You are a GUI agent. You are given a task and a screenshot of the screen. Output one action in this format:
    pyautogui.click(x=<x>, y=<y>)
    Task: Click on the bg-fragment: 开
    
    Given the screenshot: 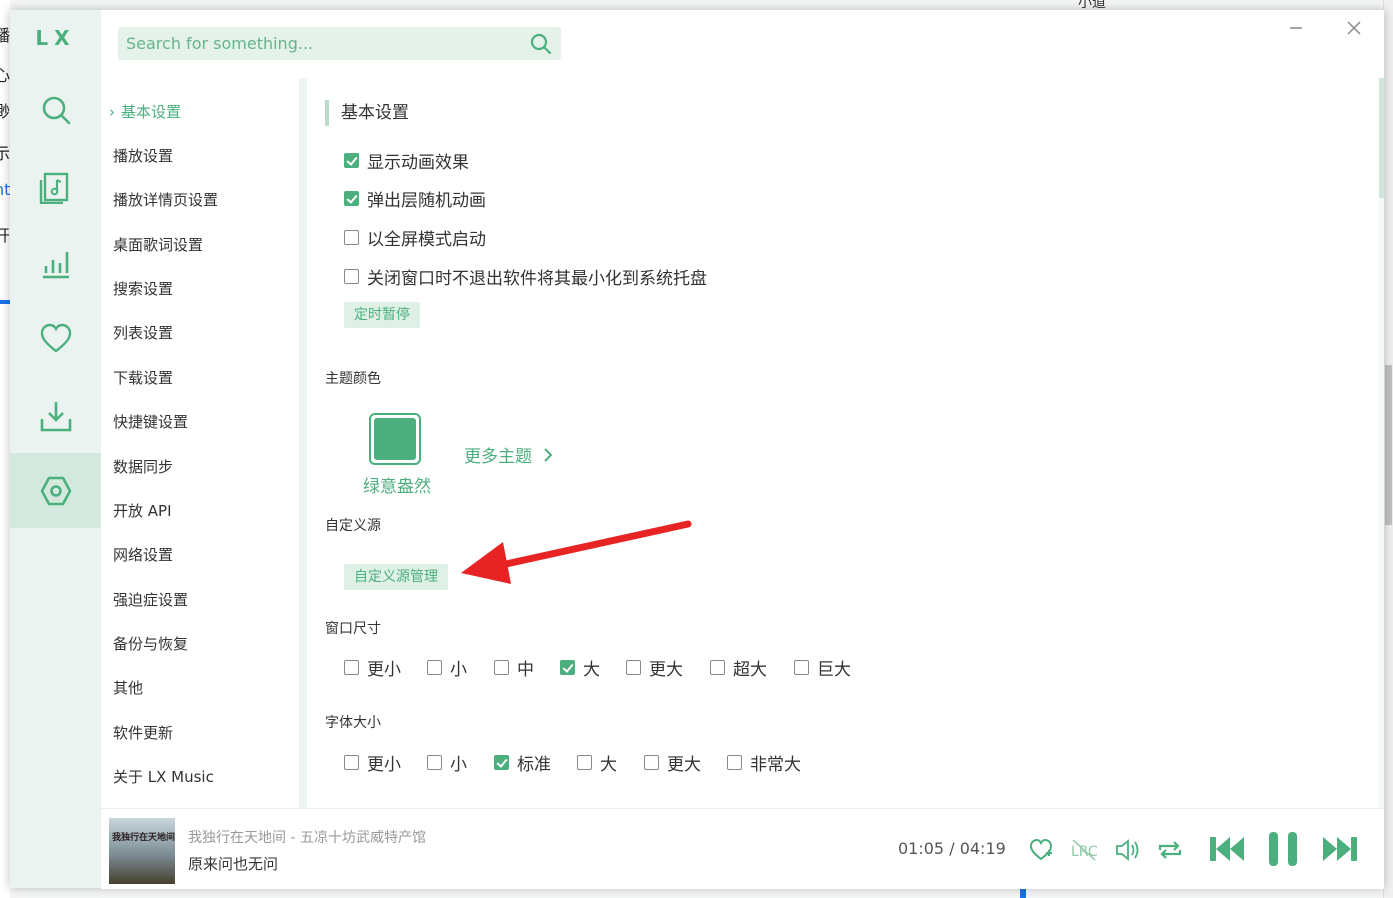 What is the action you would take?
    pyautogui.click(x=5, y=235)
    